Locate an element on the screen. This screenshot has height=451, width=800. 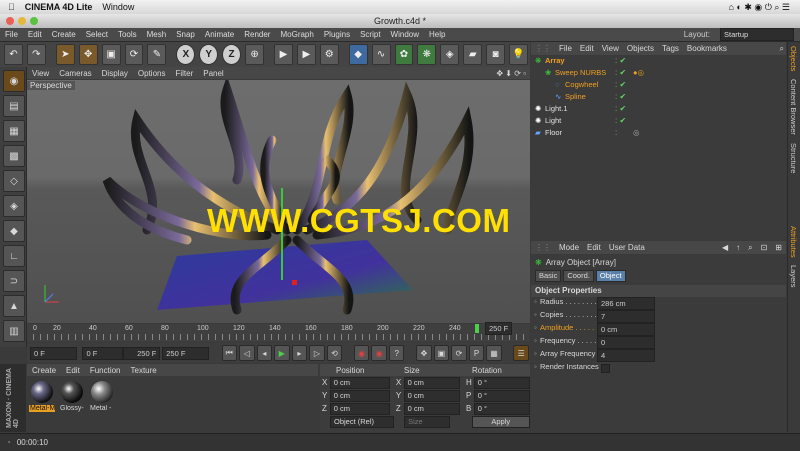
grid-icon: ▥ is located at coordinates (14, 331).